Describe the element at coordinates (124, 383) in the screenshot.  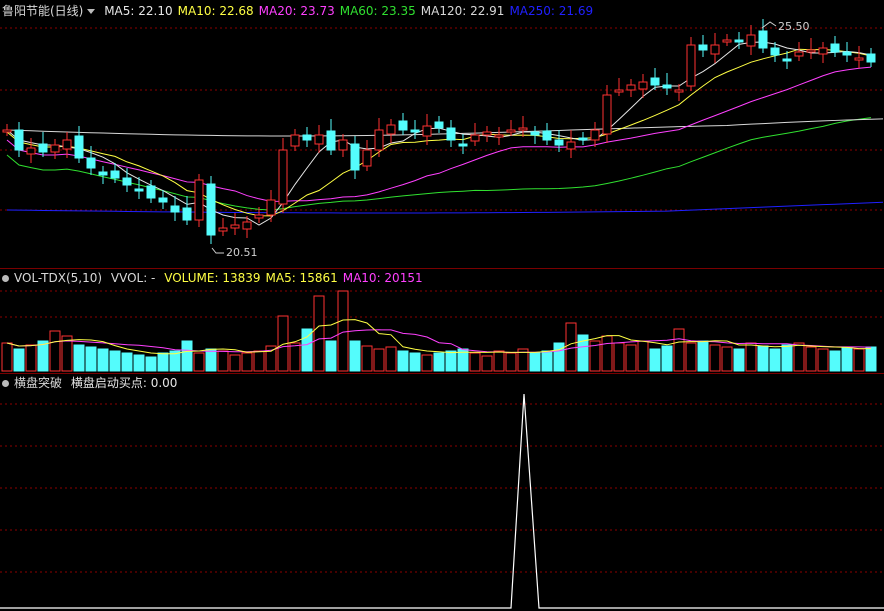
I see `signal-label: 横盘启动买点: 0.00` at that location.